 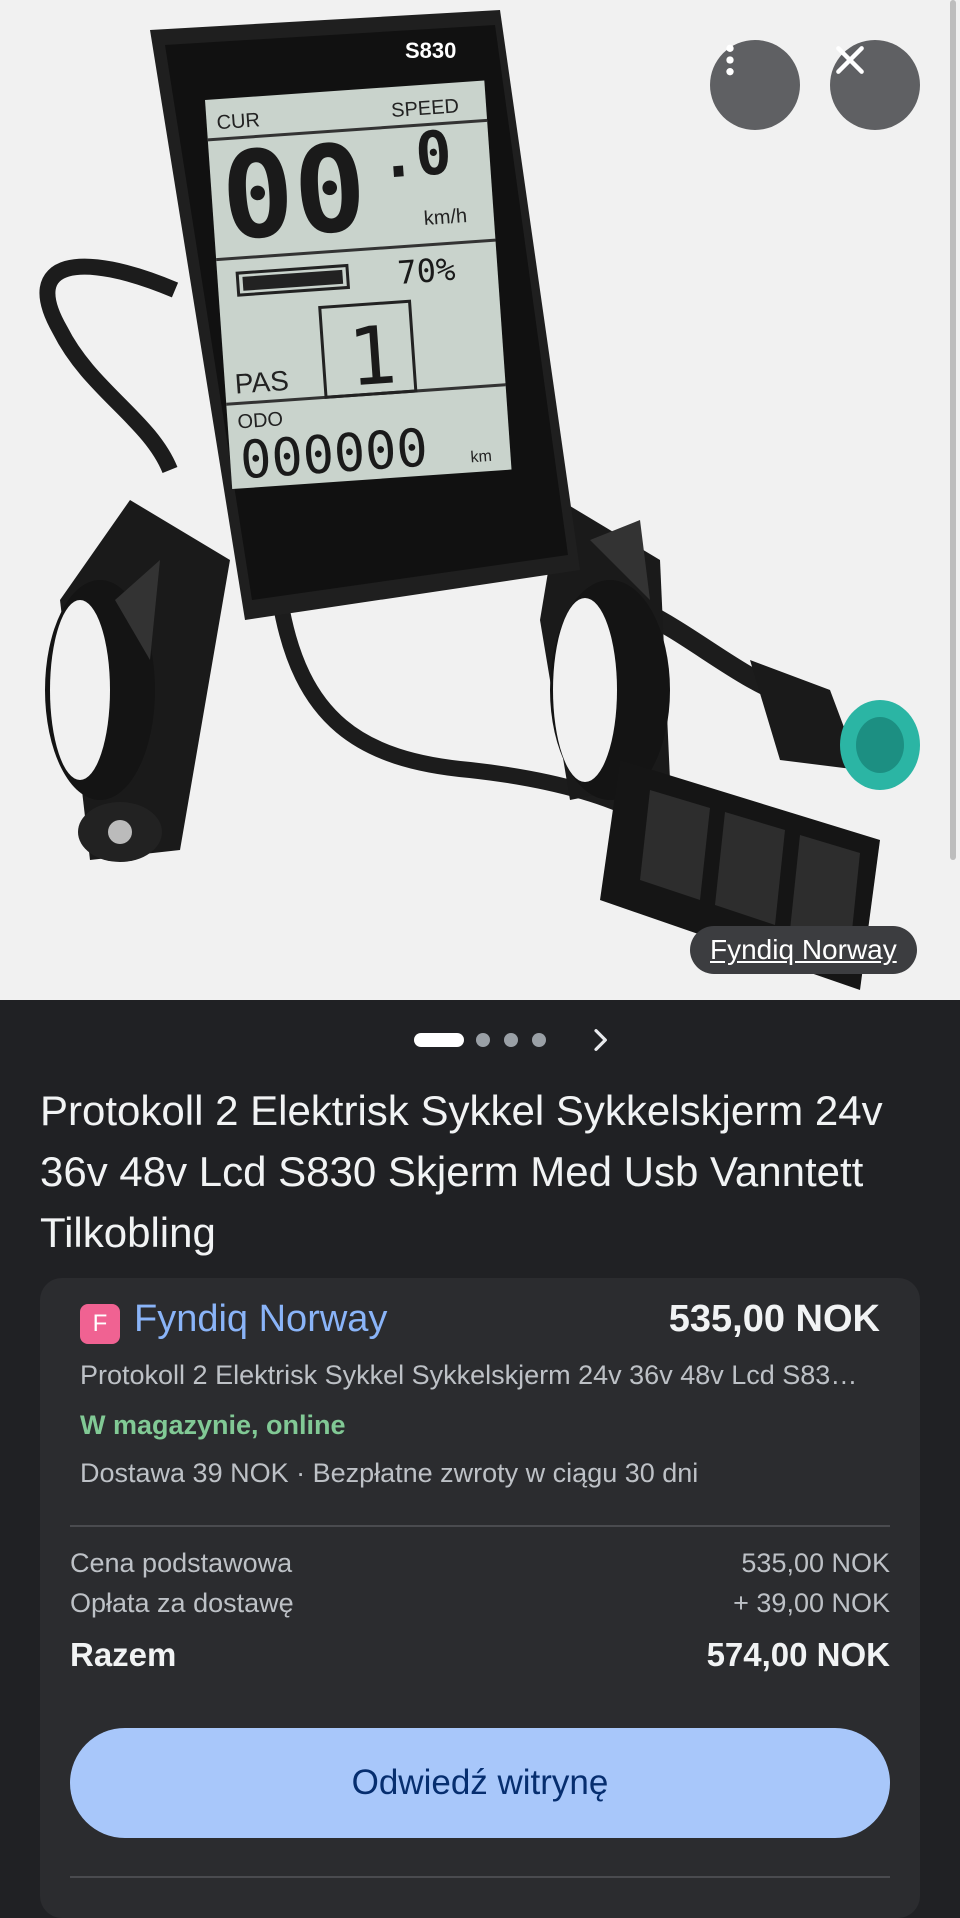 I want to click on close-icon, so click(x=850, y=60).